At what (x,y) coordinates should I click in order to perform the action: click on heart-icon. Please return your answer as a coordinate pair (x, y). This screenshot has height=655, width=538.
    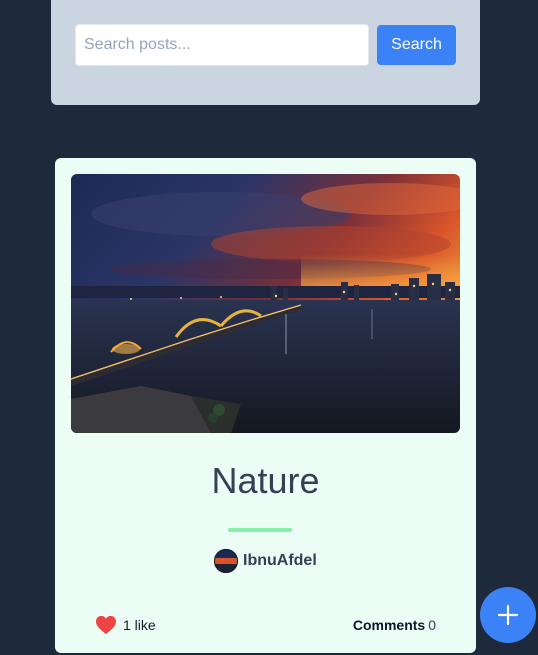
    Looking at the image, I should click on (106, 625).